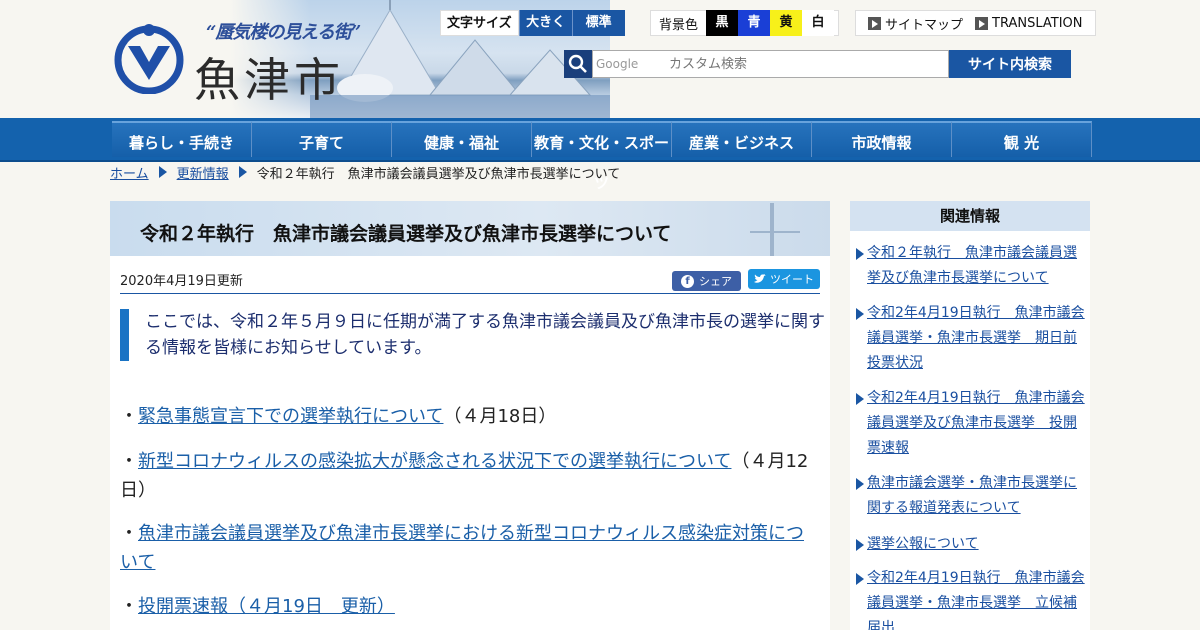 The height and width of the screenshot is (630, 1200). What do you see at coordinates (266, 606) in the screenshot?
I see `vote-results-link: 投開票速報（４月19日 更新）` at bounding box center [266, 606].